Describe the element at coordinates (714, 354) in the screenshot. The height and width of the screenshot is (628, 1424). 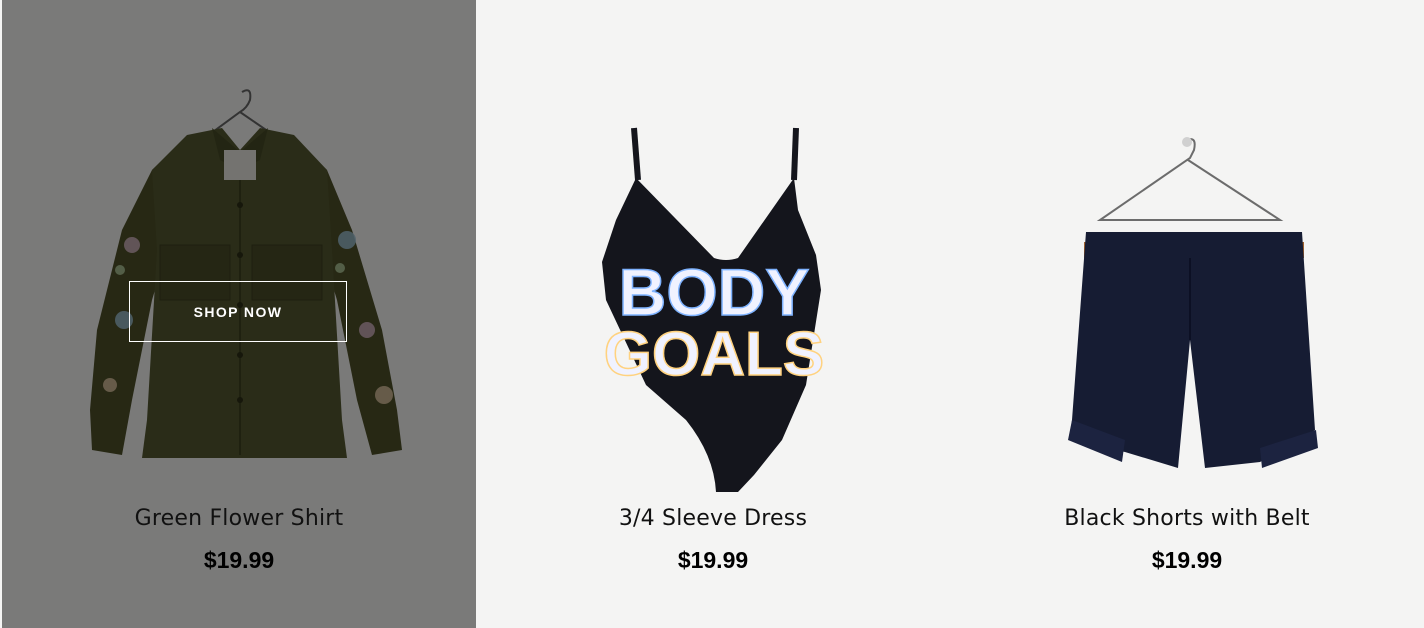
I see `body-goals-print-line2: GOALS` at that location.